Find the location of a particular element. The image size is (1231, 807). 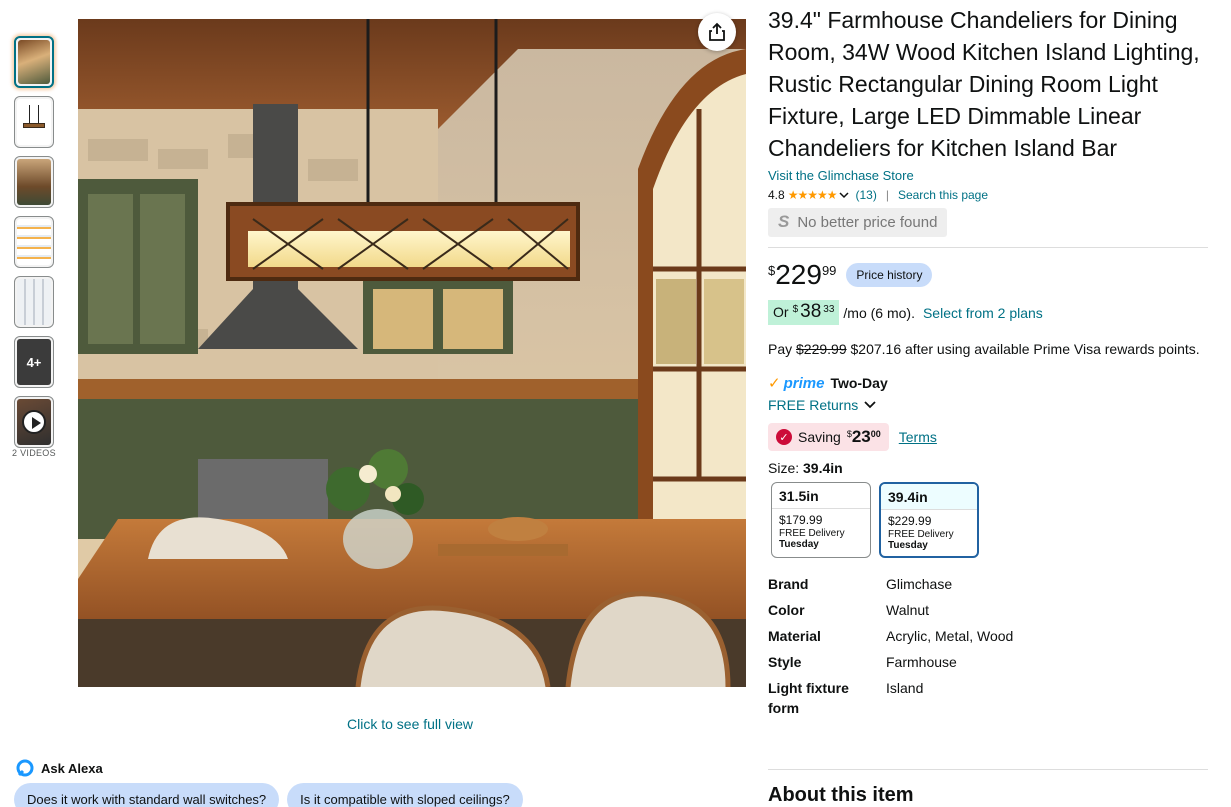

size-selected: 39.4in is located at coordinates (823, 468).